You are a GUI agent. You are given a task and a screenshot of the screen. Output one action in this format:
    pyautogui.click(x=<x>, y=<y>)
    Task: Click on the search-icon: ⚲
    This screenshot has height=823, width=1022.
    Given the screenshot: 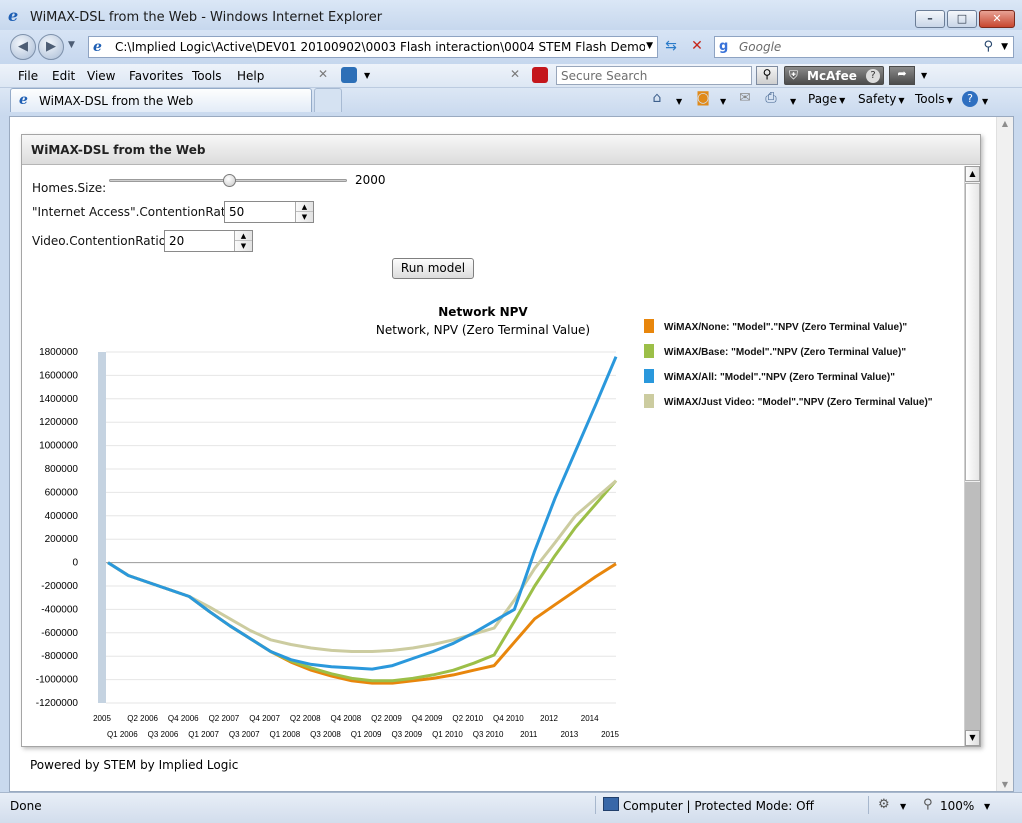 What is the action you would take?
    pyautogui.click(x=988, y=46)
    